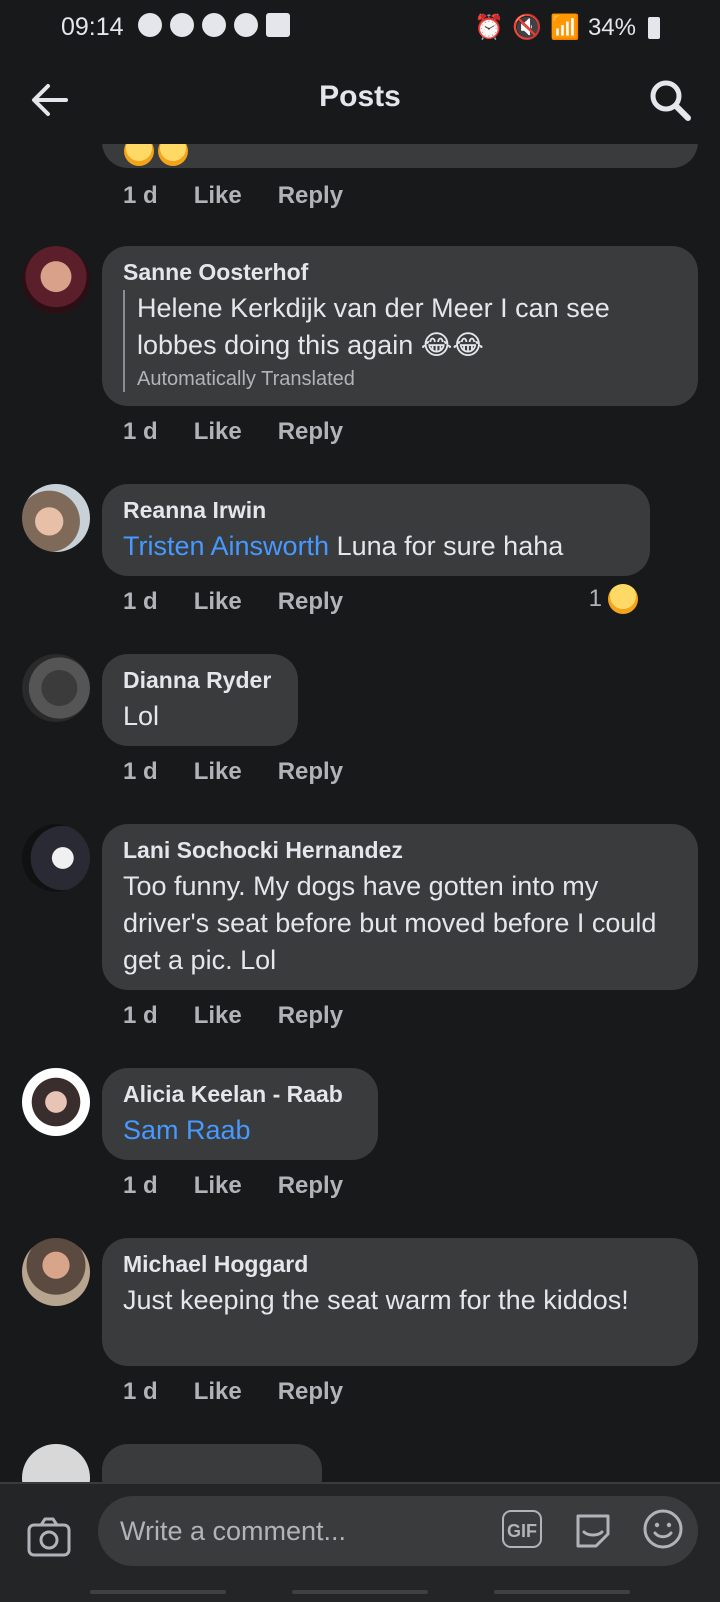 This screenshot has height=1602, width=720. What do you see at coordinates (489, 27) in the screenshot?
I see `alarm-icon: ⏰` at bounding box center [489, 27].